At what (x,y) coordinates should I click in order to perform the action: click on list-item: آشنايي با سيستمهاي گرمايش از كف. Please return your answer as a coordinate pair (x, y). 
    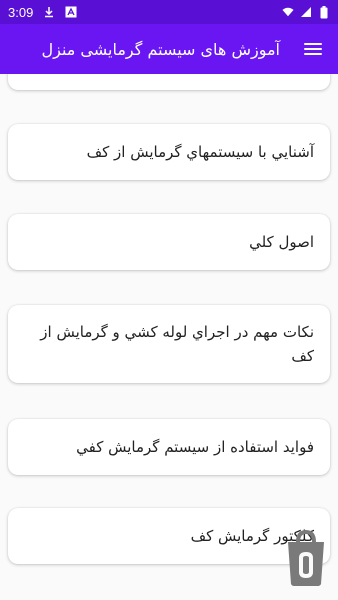
    Looking at the image, I should click on (169, 152).